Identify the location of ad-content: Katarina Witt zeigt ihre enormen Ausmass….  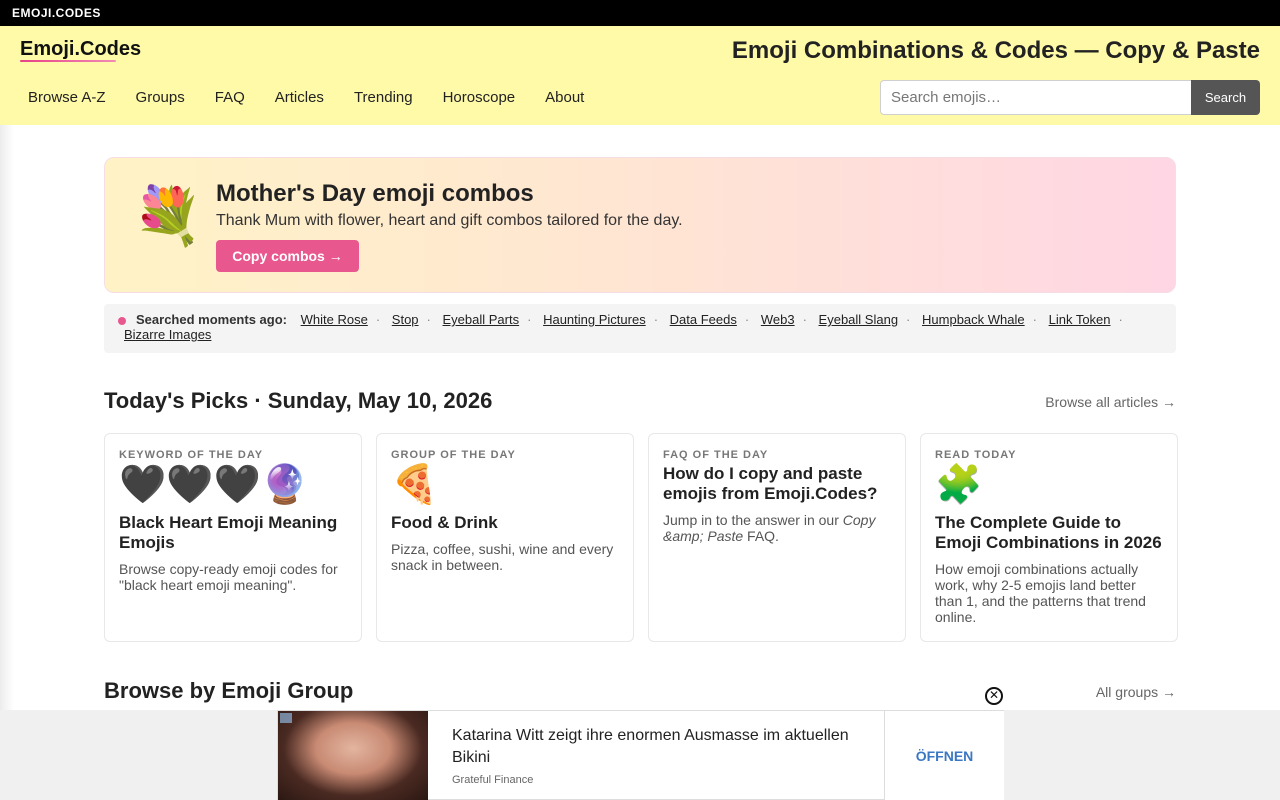
(640, 755).